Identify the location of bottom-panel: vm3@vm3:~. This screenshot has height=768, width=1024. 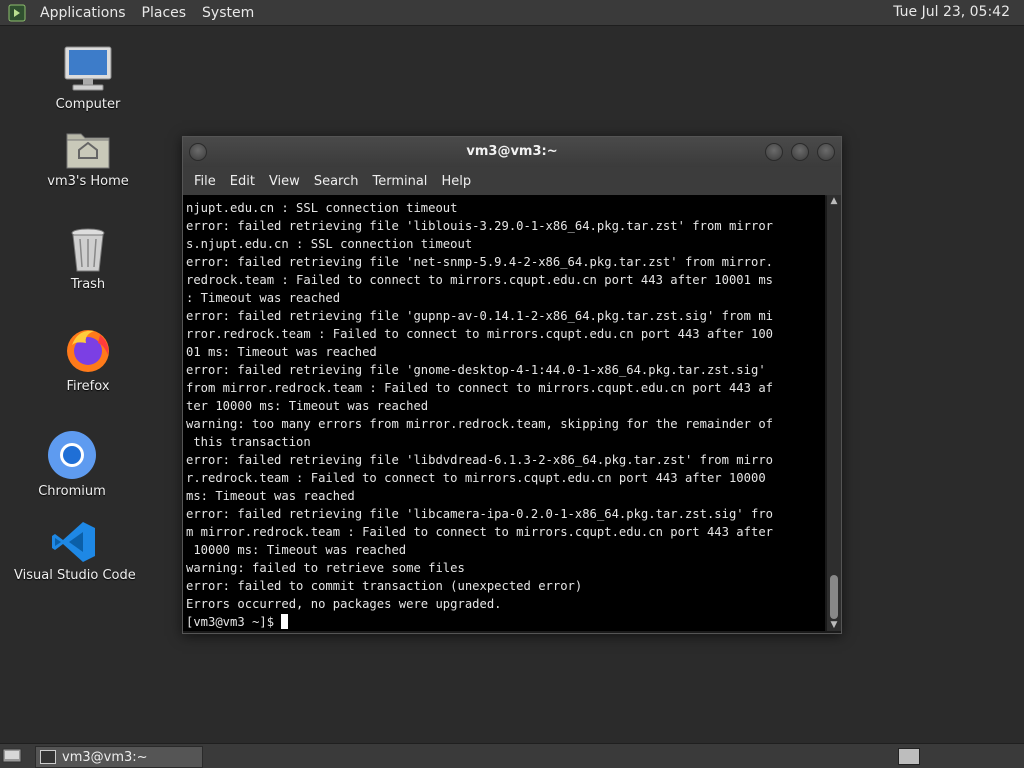
(512, 755).